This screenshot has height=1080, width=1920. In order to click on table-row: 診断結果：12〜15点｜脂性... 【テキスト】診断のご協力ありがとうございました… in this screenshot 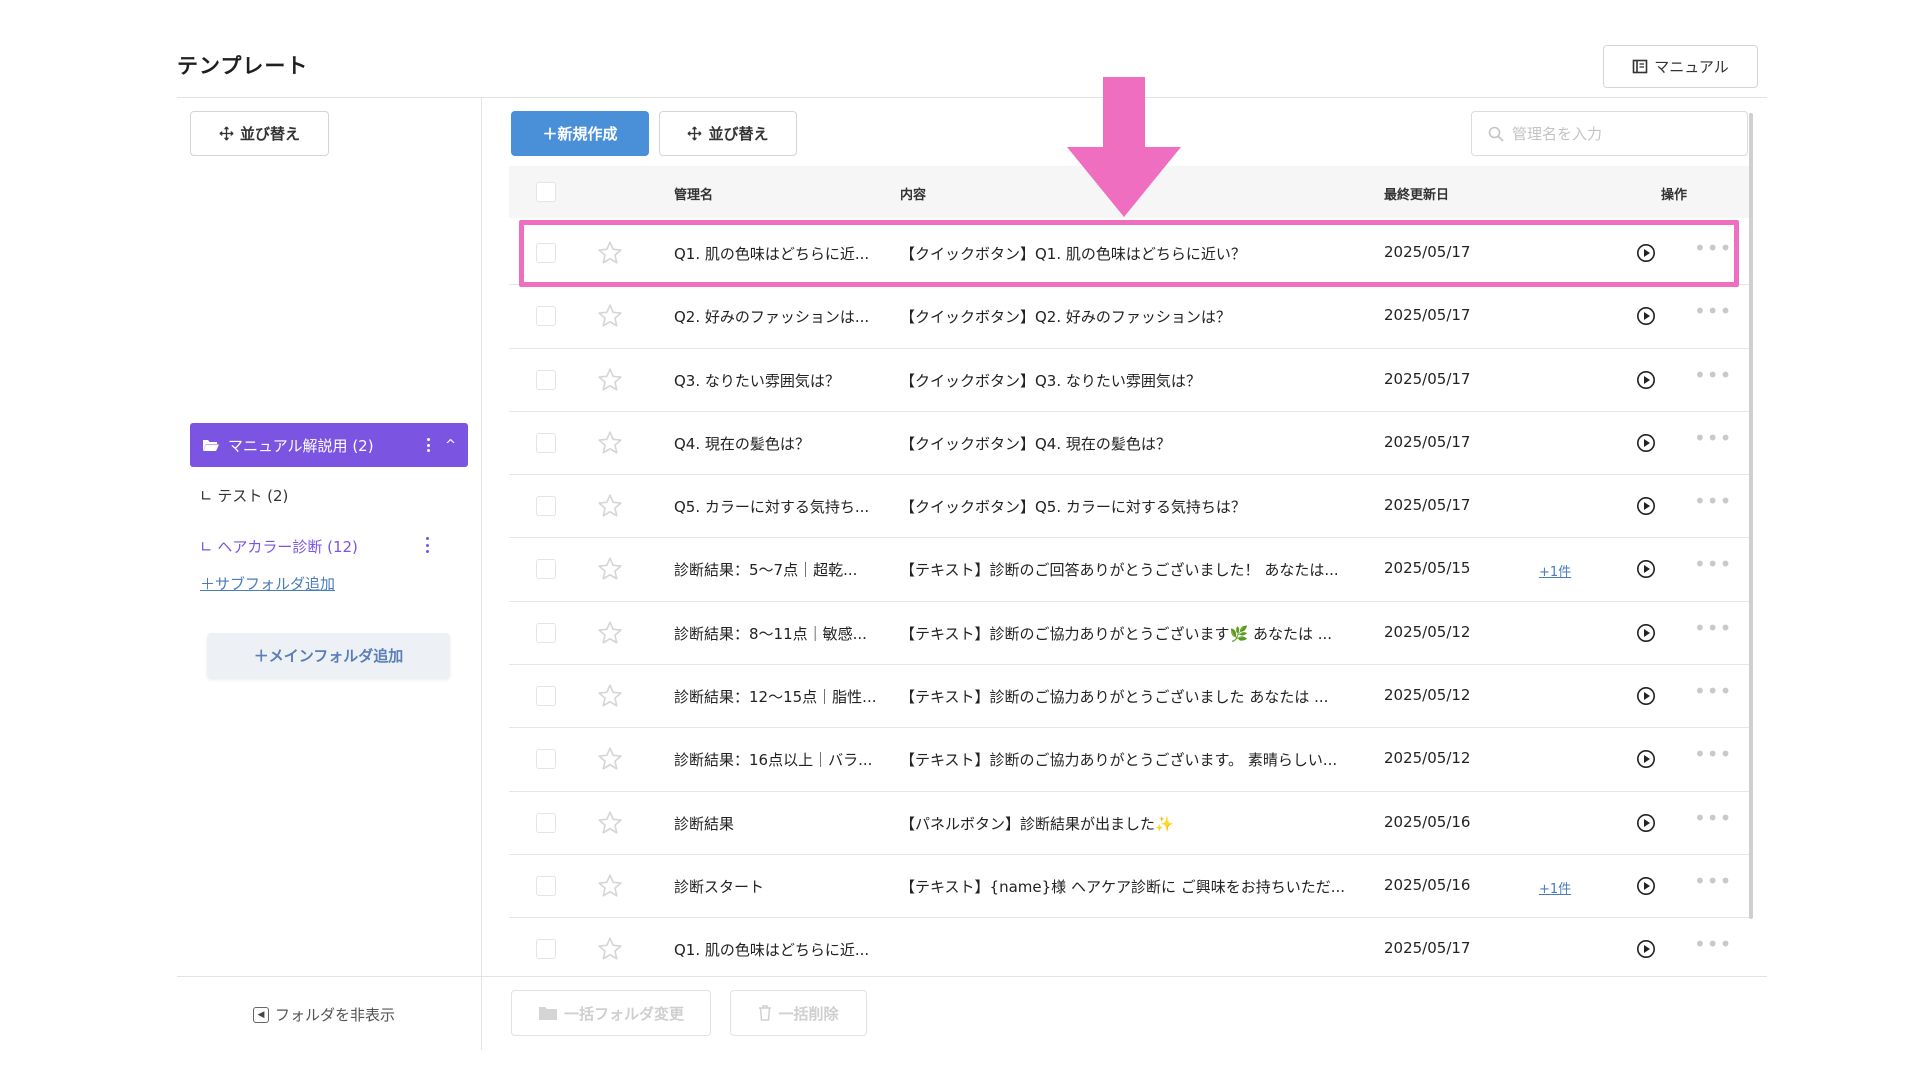, I will do `click(1129, 697)`.